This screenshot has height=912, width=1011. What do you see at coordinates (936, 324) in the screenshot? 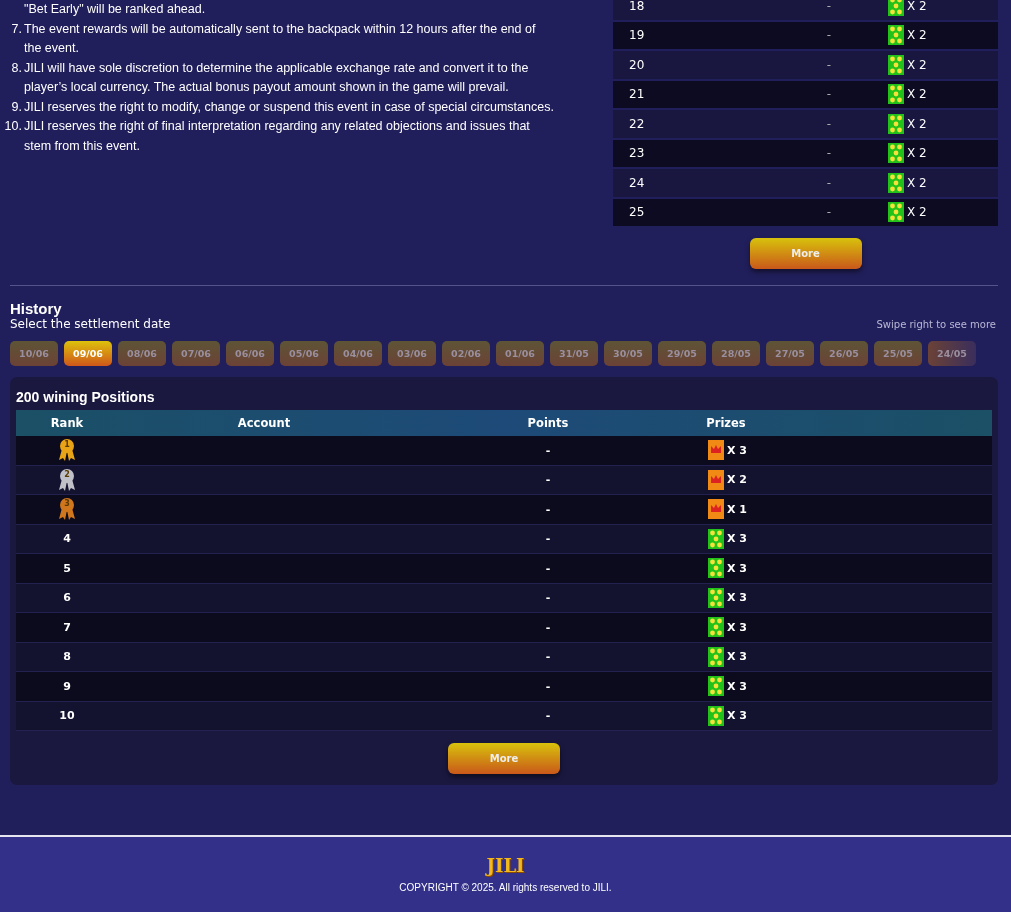
I see `swipe-hint: Swipe right to see more` at bounding box center [936, 324].